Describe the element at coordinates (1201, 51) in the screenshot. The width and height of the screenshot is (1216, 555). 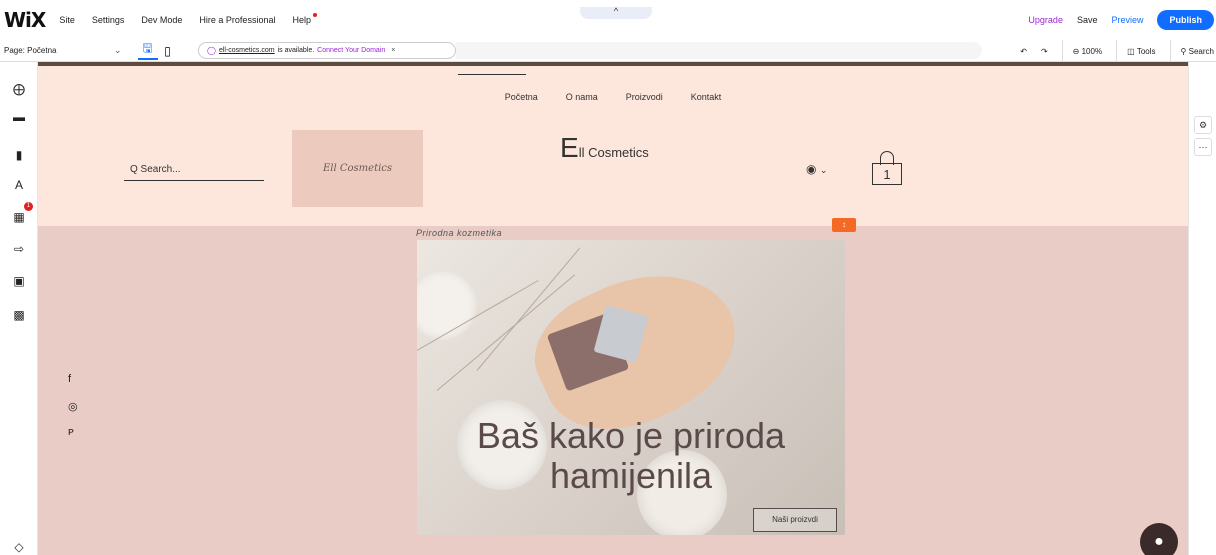
I see `search-label: Search` at that location.